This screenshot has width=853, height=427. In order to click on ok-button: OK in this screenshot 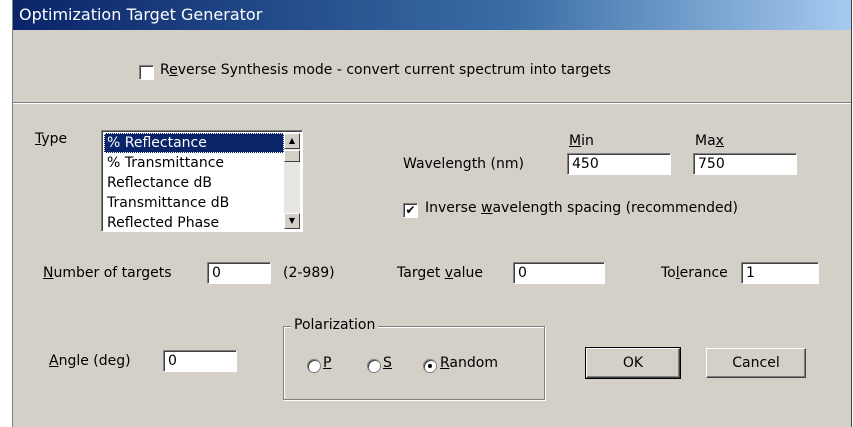, I will do `click(633, 363)`.